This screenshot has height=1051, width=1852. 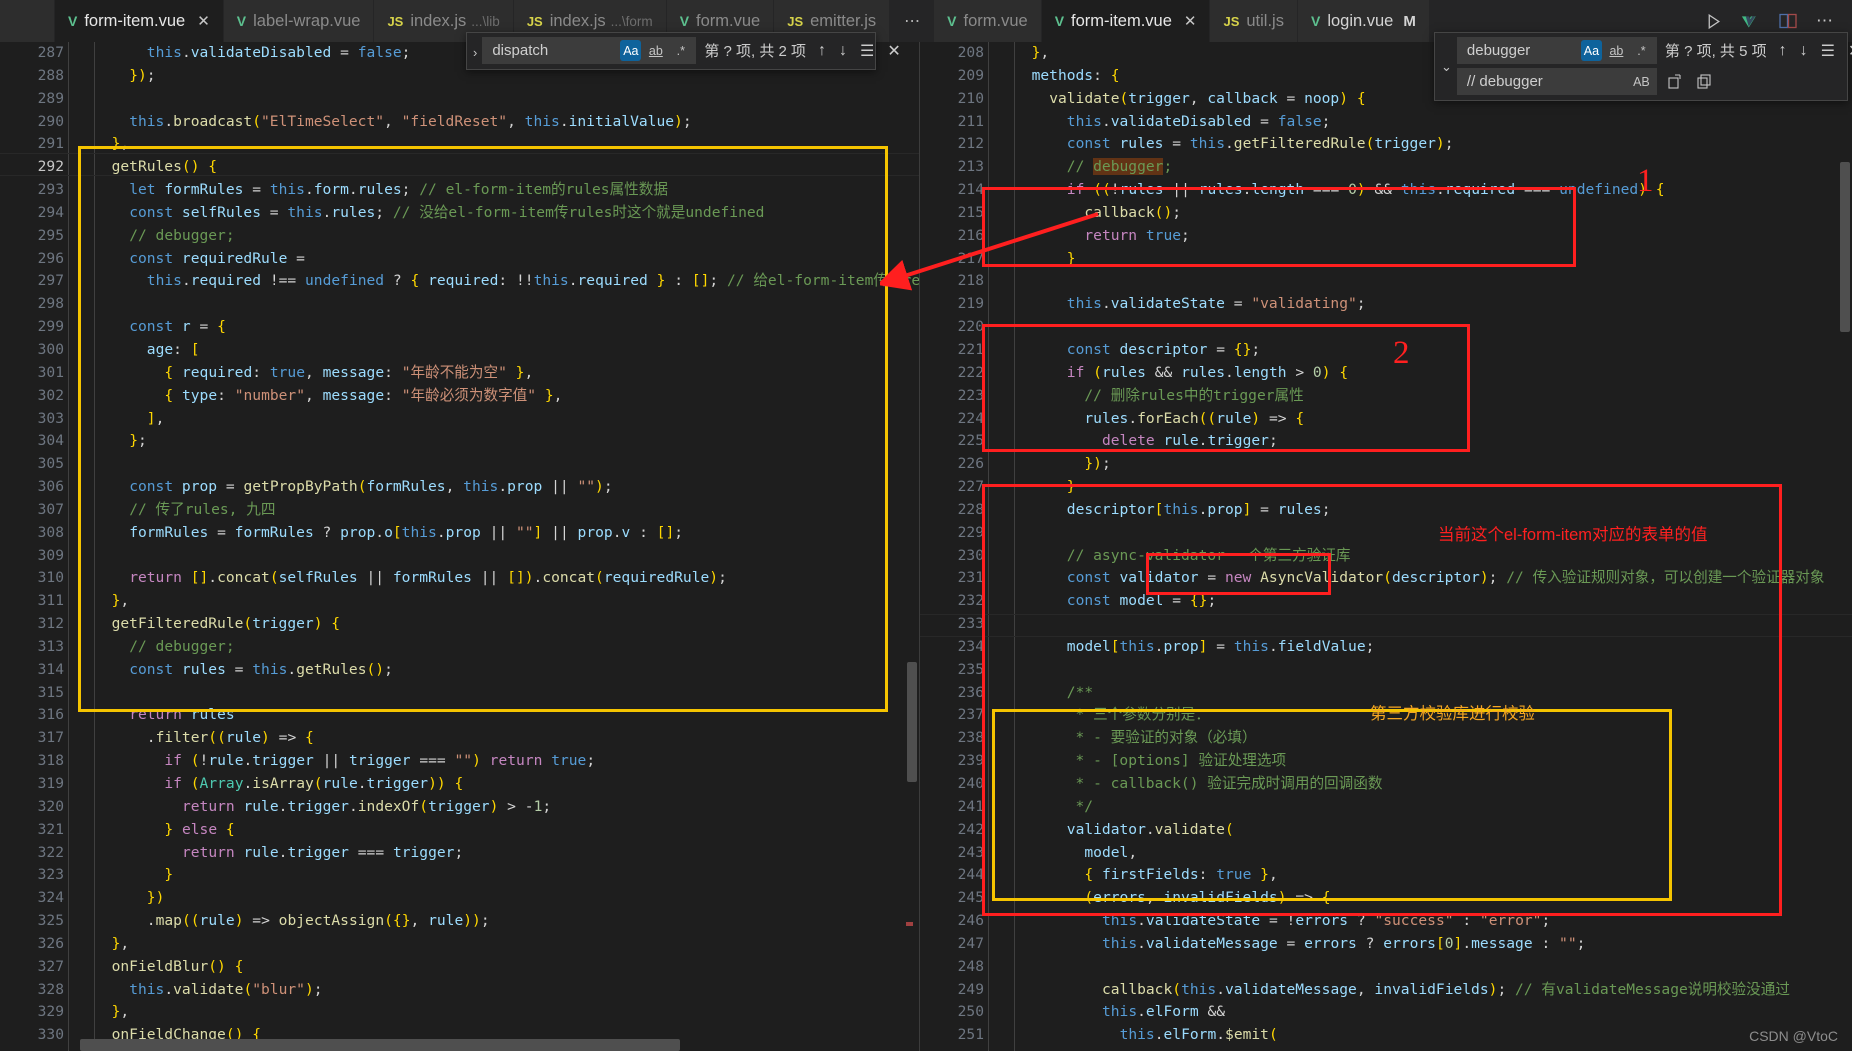 I want to click on scrollbar-vertical-right, so click(x=1845, y=546).